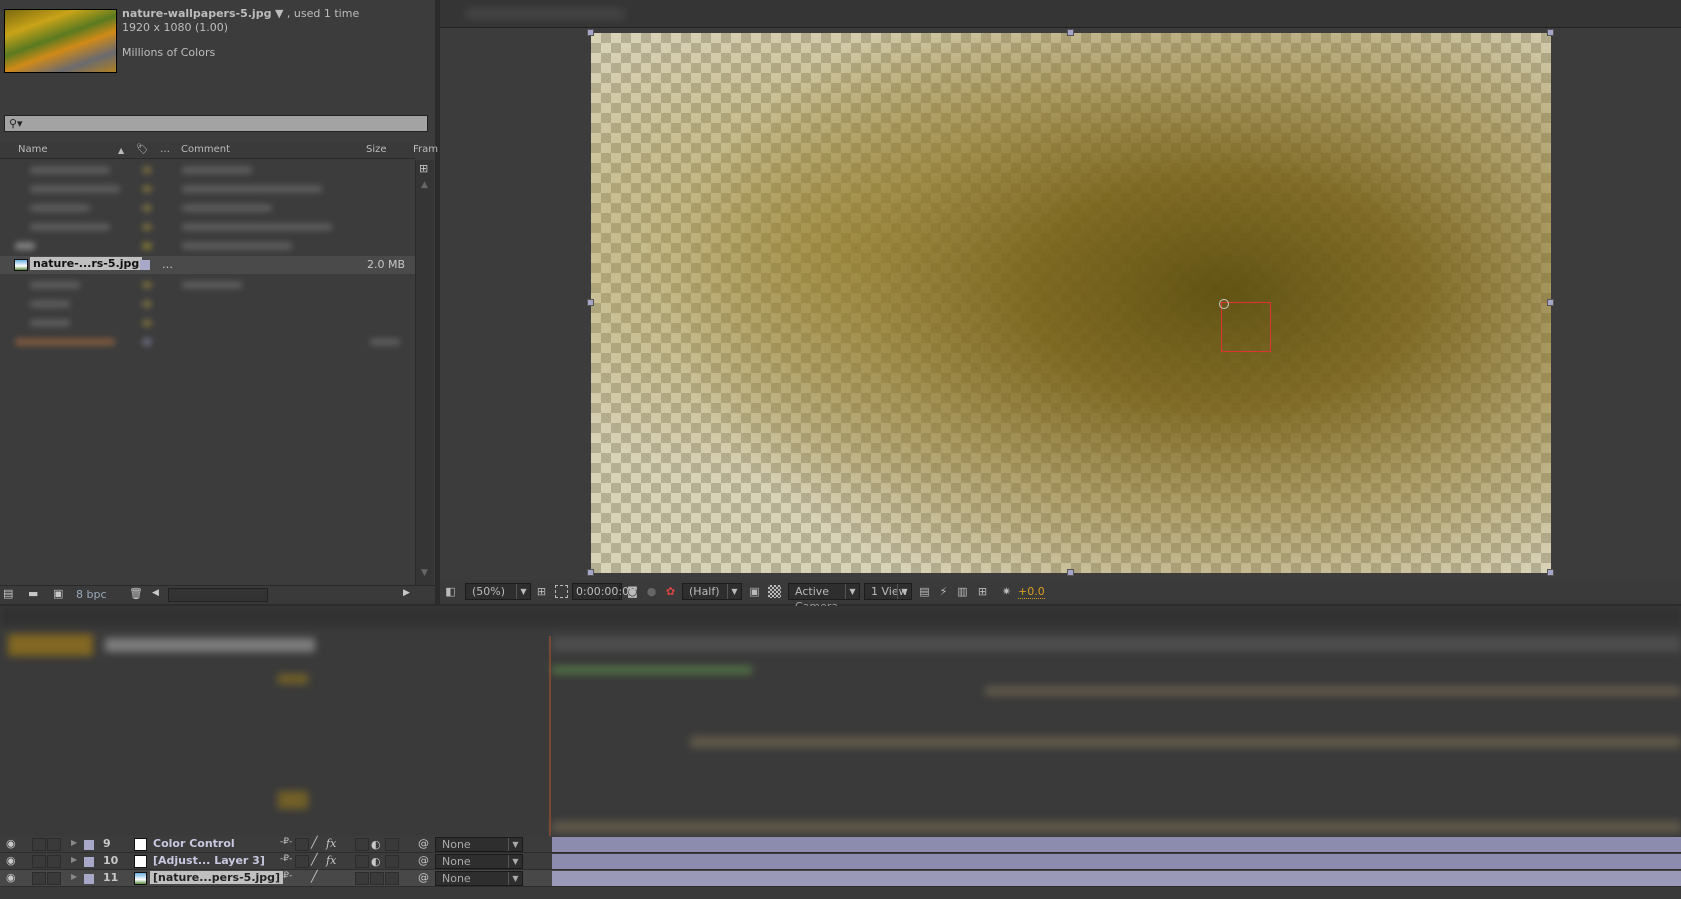 This screenshot has height=899, width=1681. I want to click on scroll-left-icon: ◀, so click(155, 593).